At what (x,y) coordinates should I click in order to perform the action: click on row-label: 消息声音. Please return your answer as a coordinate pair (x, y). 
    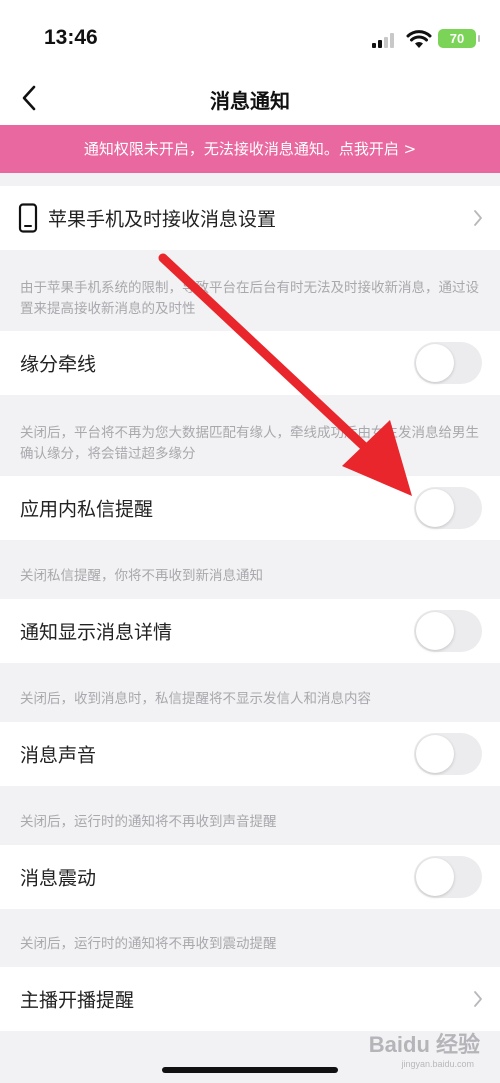
    Looking at the image, I should click on (58, 755).